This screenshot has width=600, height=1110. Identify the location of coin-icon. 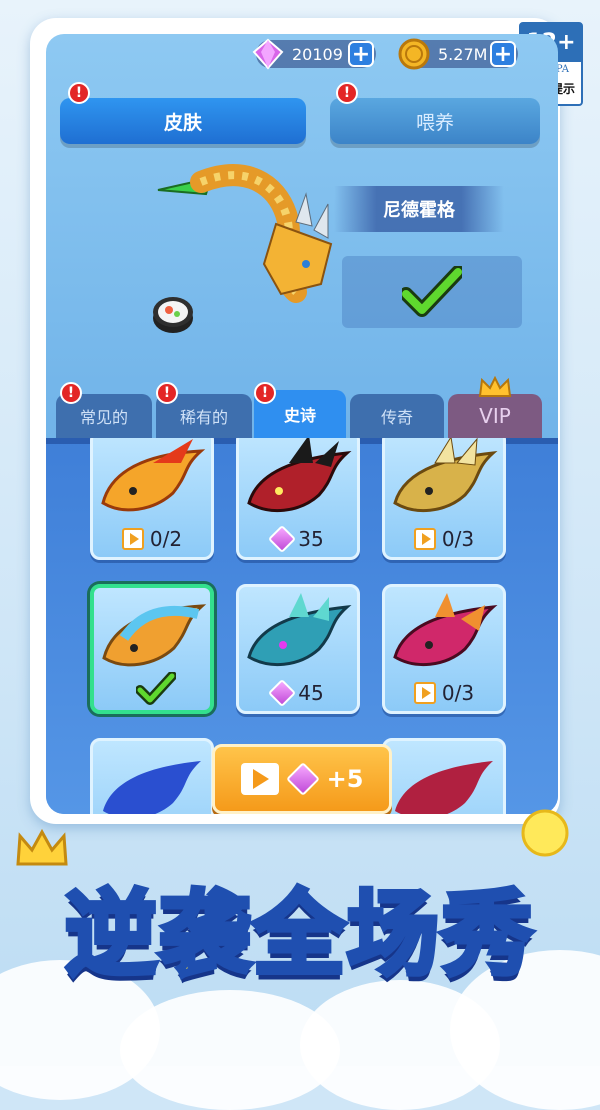
(414, 54).